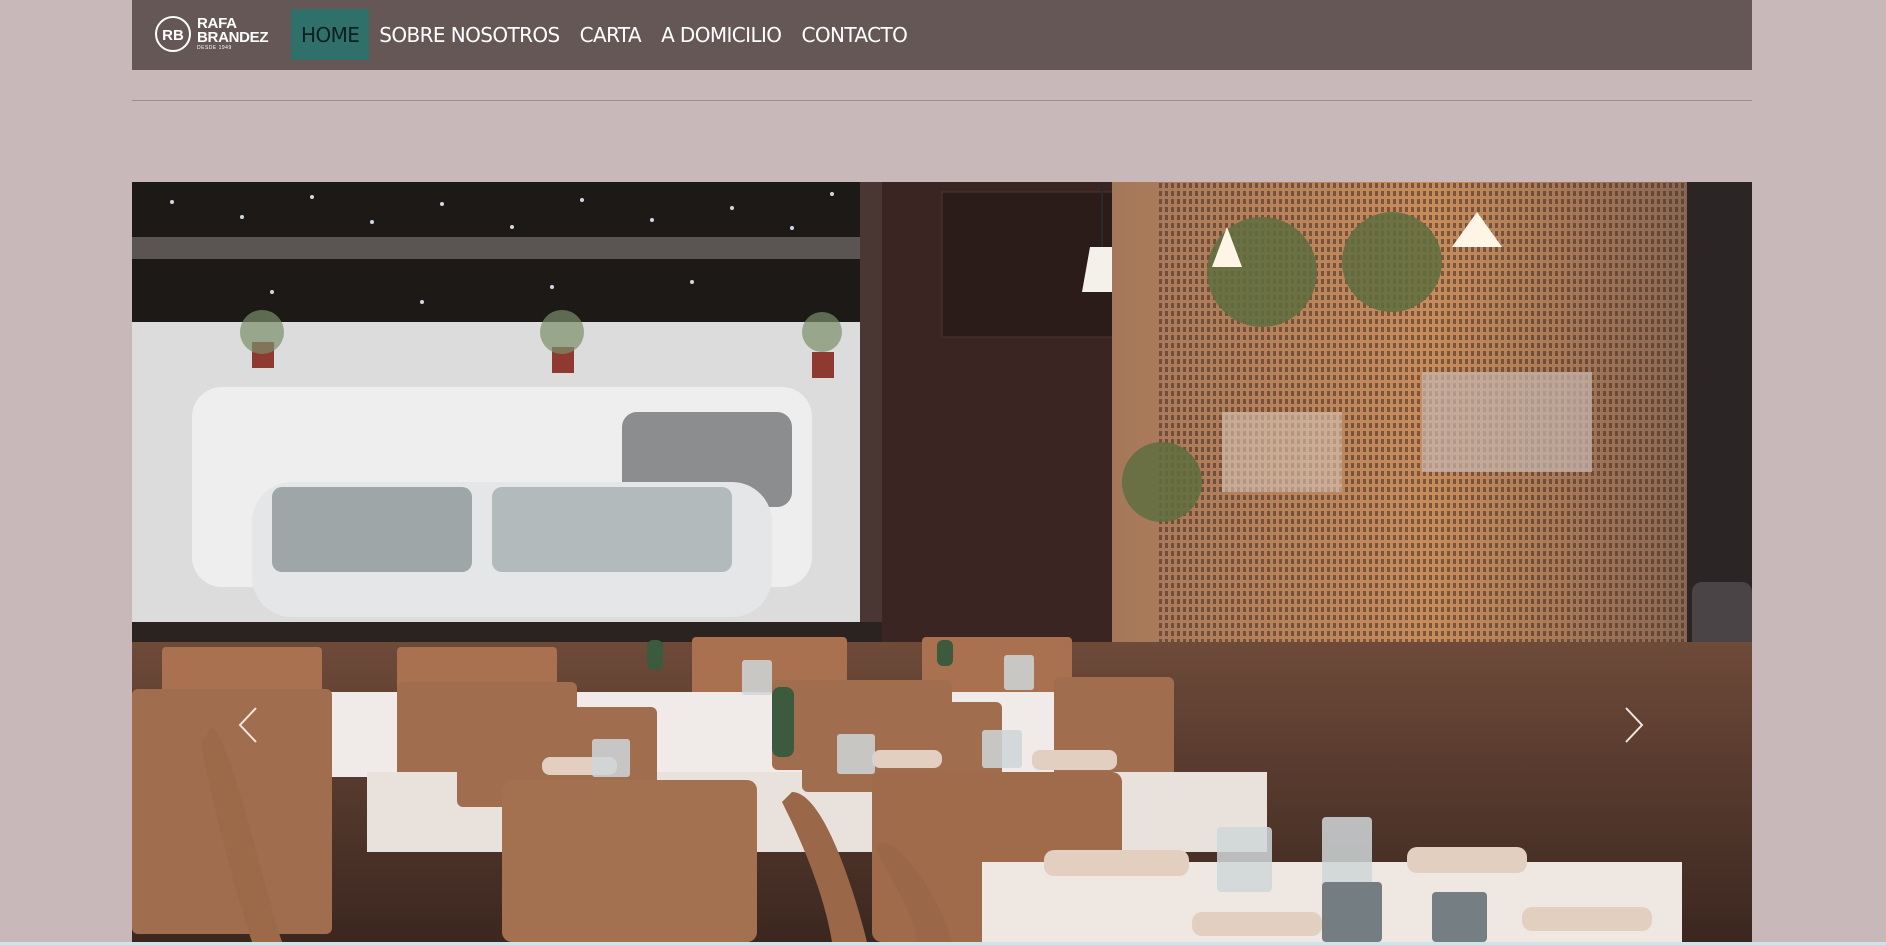 Image resolution: width=1886 pixels, height=945 pixels. I want to click on nav-a-domicilio: A DOMICILIO, so click(721, 34).